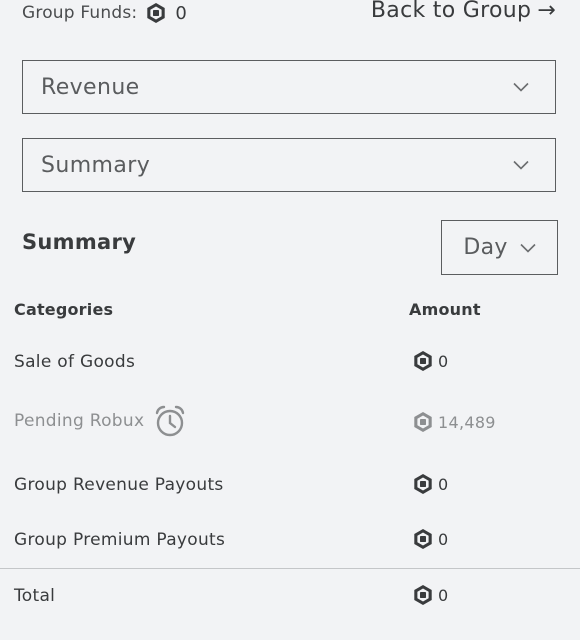  What do you see at coordinates (451, 11) in the screenshot?
I see `back-to-group-label: Back to Group` at bounding box center [451, 11].